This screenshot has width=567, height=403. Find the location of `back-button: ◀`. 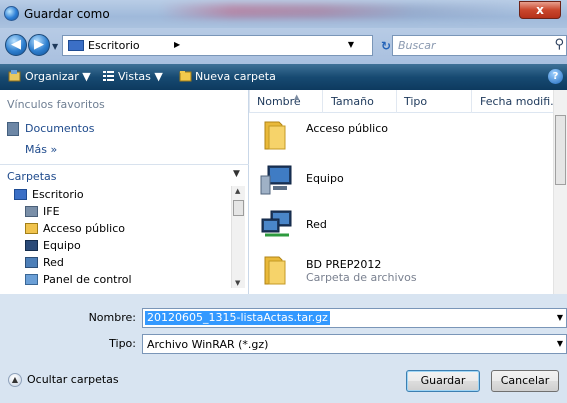

back-button: ◀ is located at coordinates (16, 45).